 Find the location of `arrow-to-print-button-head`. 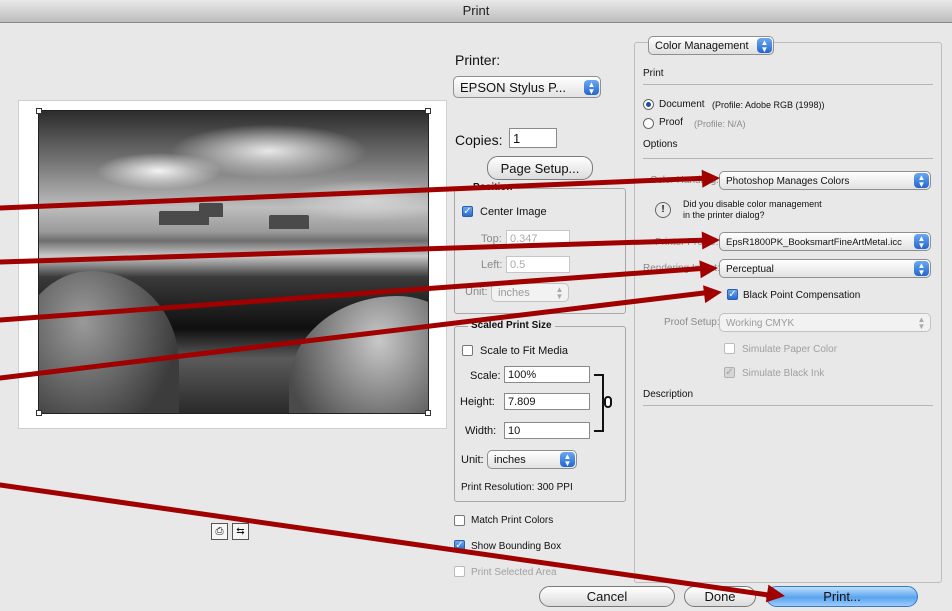

arrow-to-print-button-head is located at coordinates (775, 593).